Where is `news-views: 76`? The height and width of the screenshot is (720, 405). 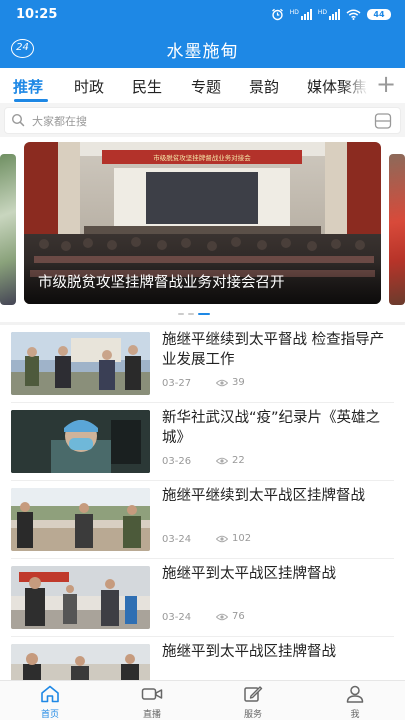
news-views: 76 is located at coordinates (230, 616).